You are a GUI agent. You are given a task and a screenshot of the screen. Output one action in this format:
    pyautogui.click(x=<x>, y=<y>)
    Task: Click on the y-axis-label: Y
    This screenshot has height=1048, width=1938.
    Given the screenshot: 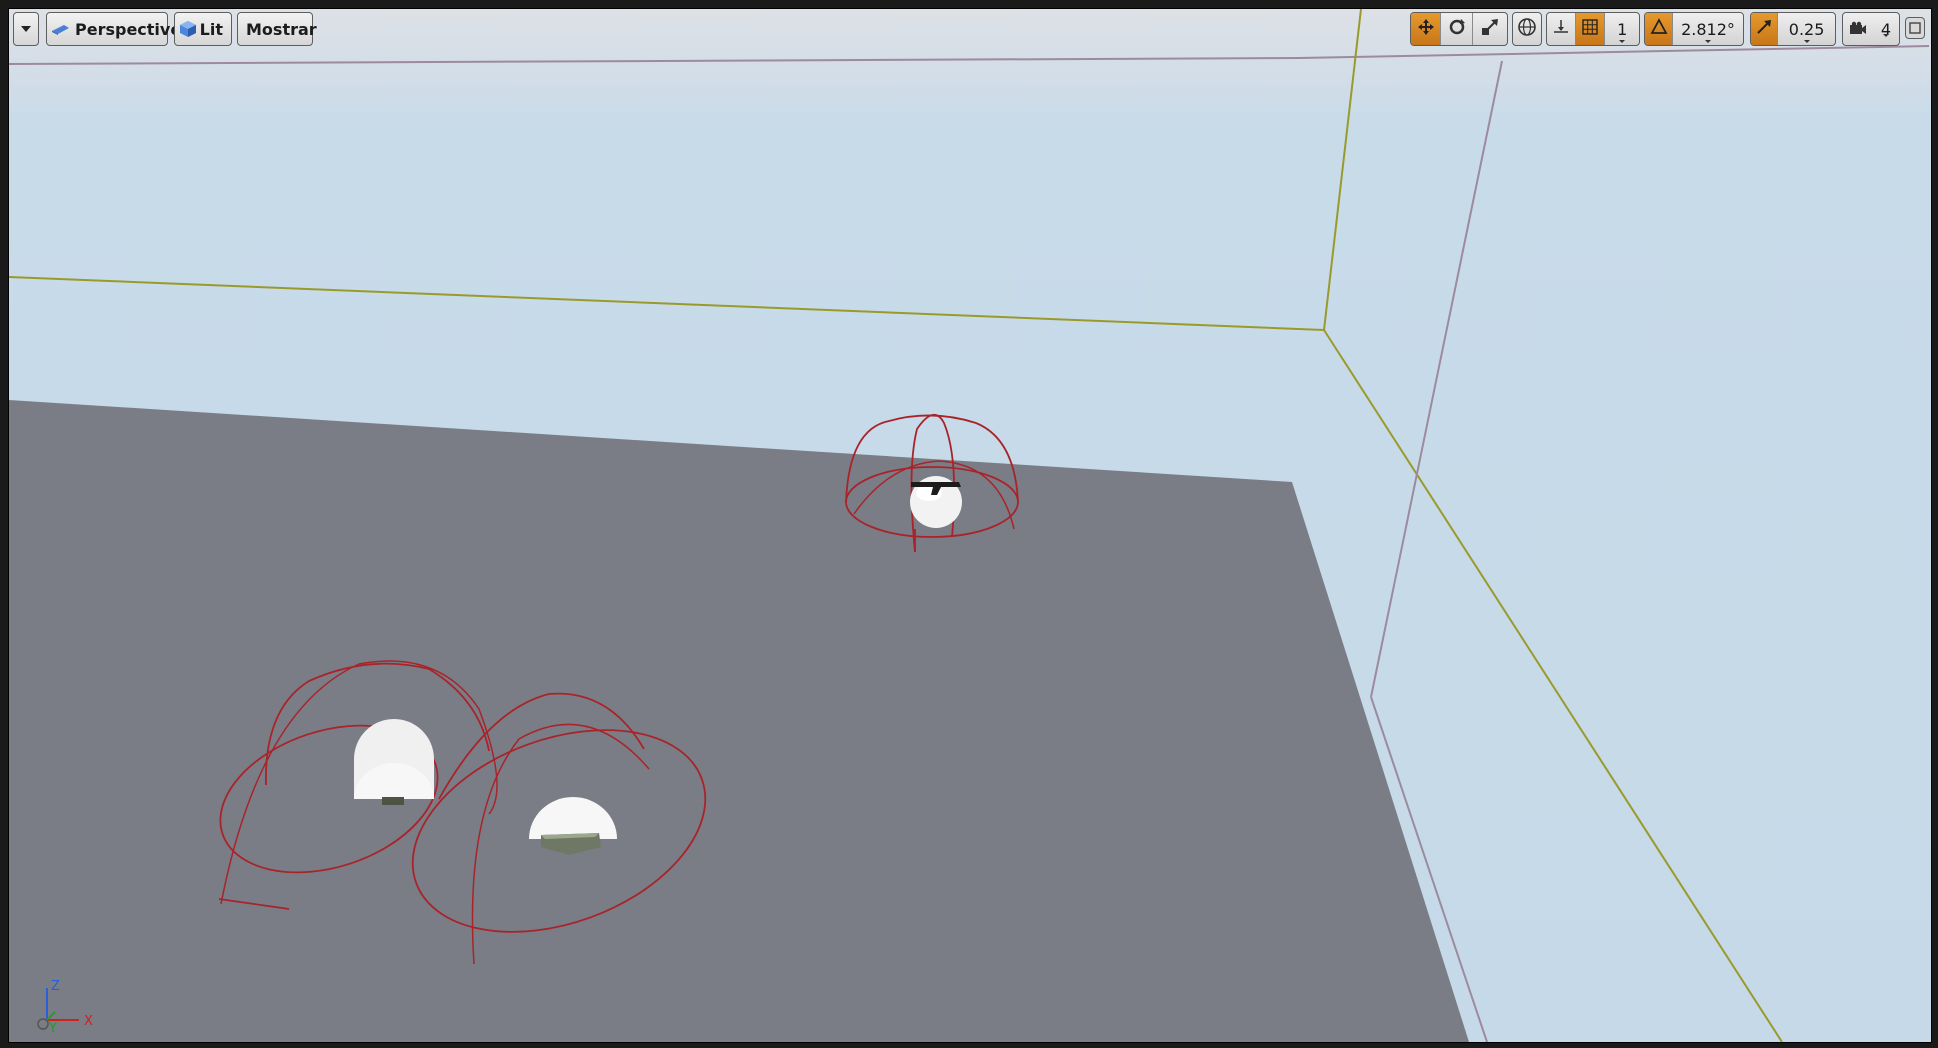 What is the action you would take?
    pyautogui.click(x=52, y=1027)
    